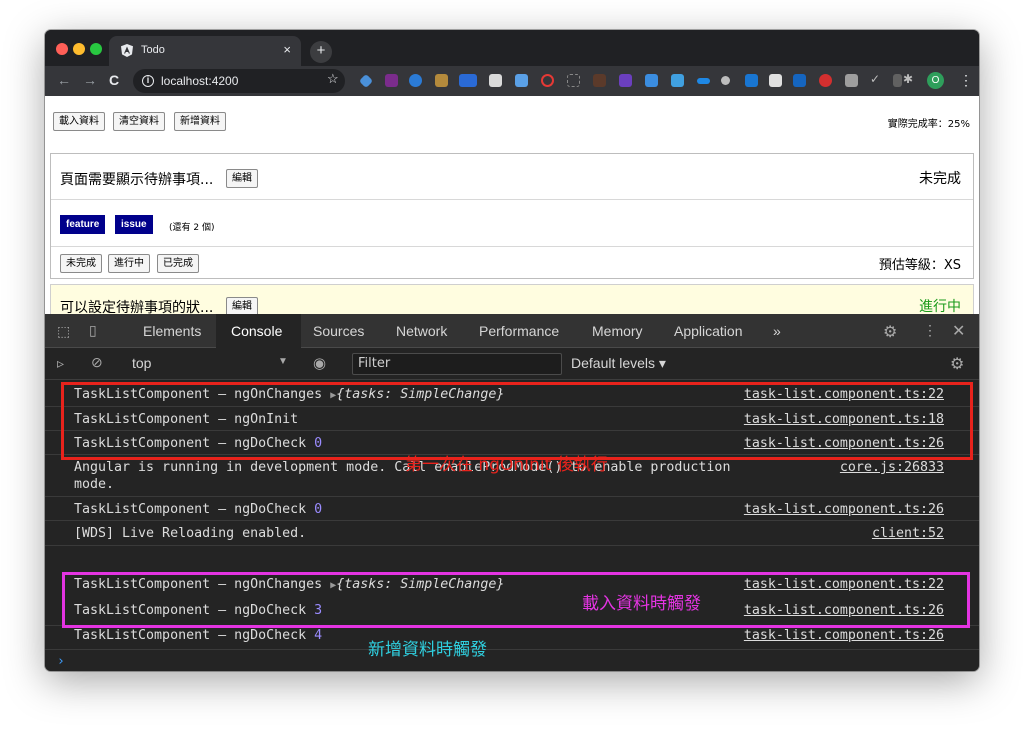  What do you see at coordinates (200, 121) in the screenshot?
I see `add-data-button: 新增資料` at bounding box center [200, 121].